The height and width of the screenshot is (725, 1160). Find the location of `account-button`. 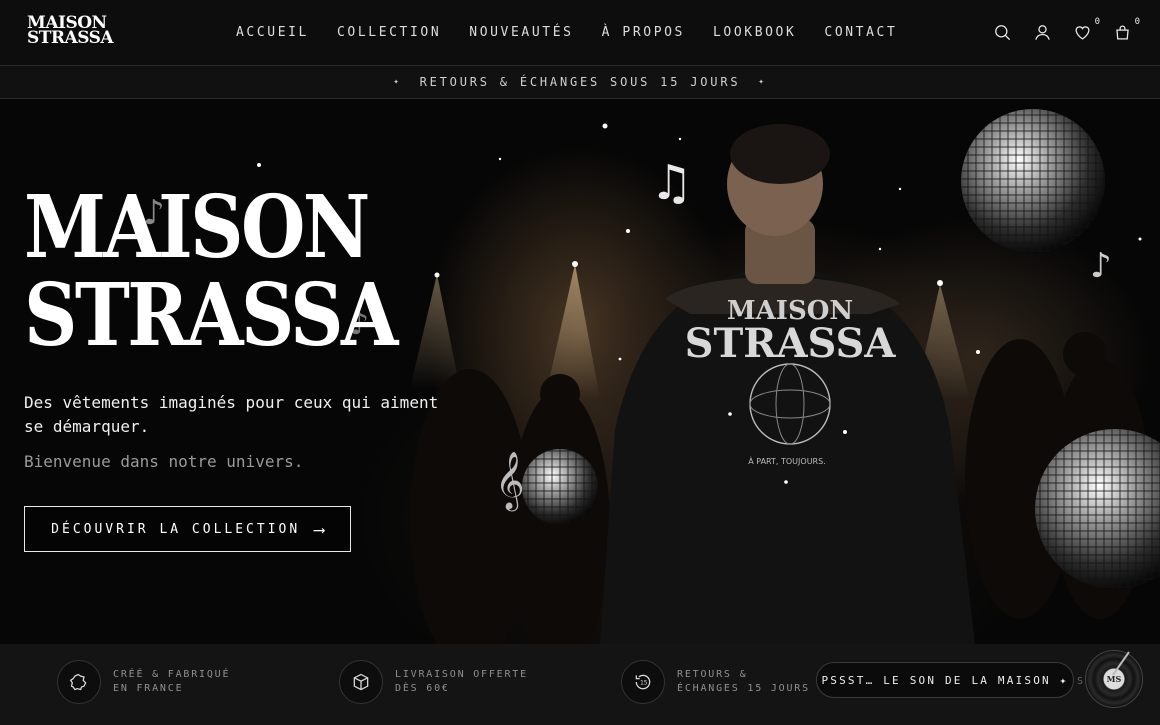

account-button is located at coordinates (1042, 33).